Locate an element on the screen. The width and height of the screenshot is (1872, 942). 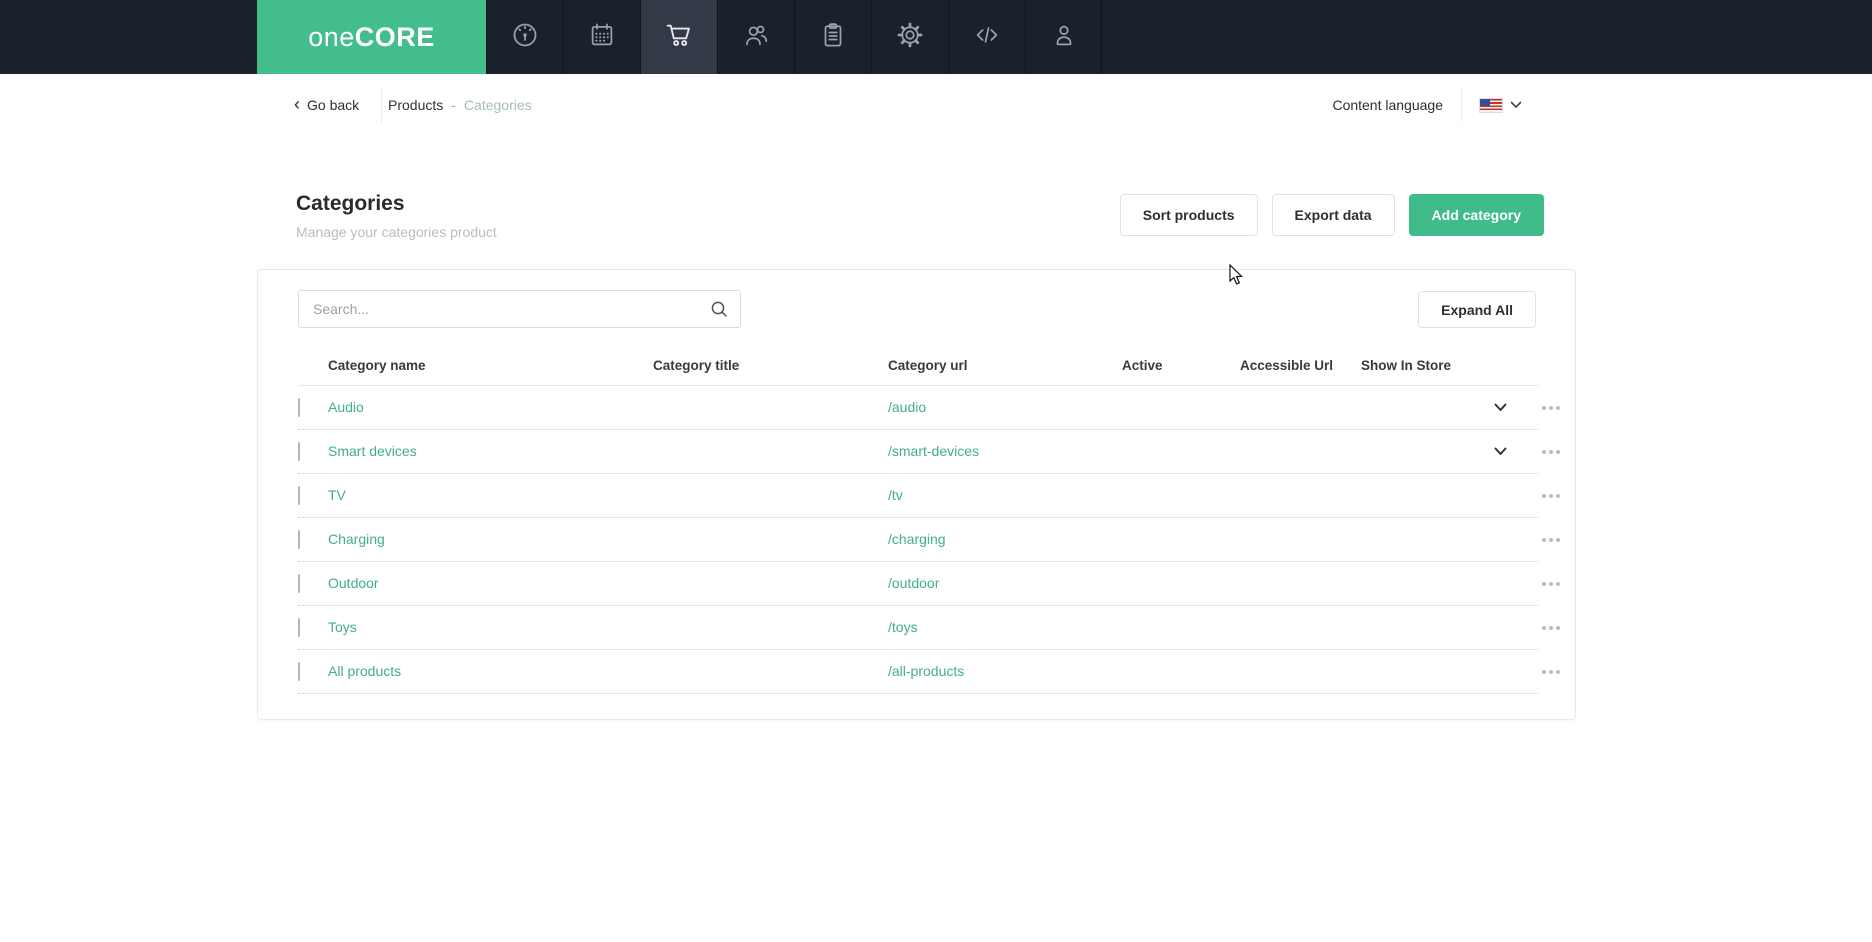
brand-logo-bold: CORE is located at coordinates (394, 36).